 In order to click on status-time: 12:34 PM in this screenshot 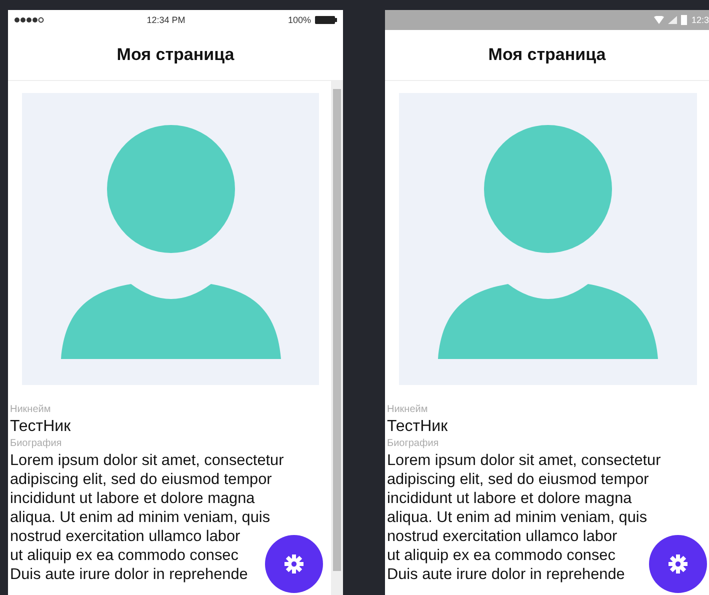, I will do `click(166, 20)`.